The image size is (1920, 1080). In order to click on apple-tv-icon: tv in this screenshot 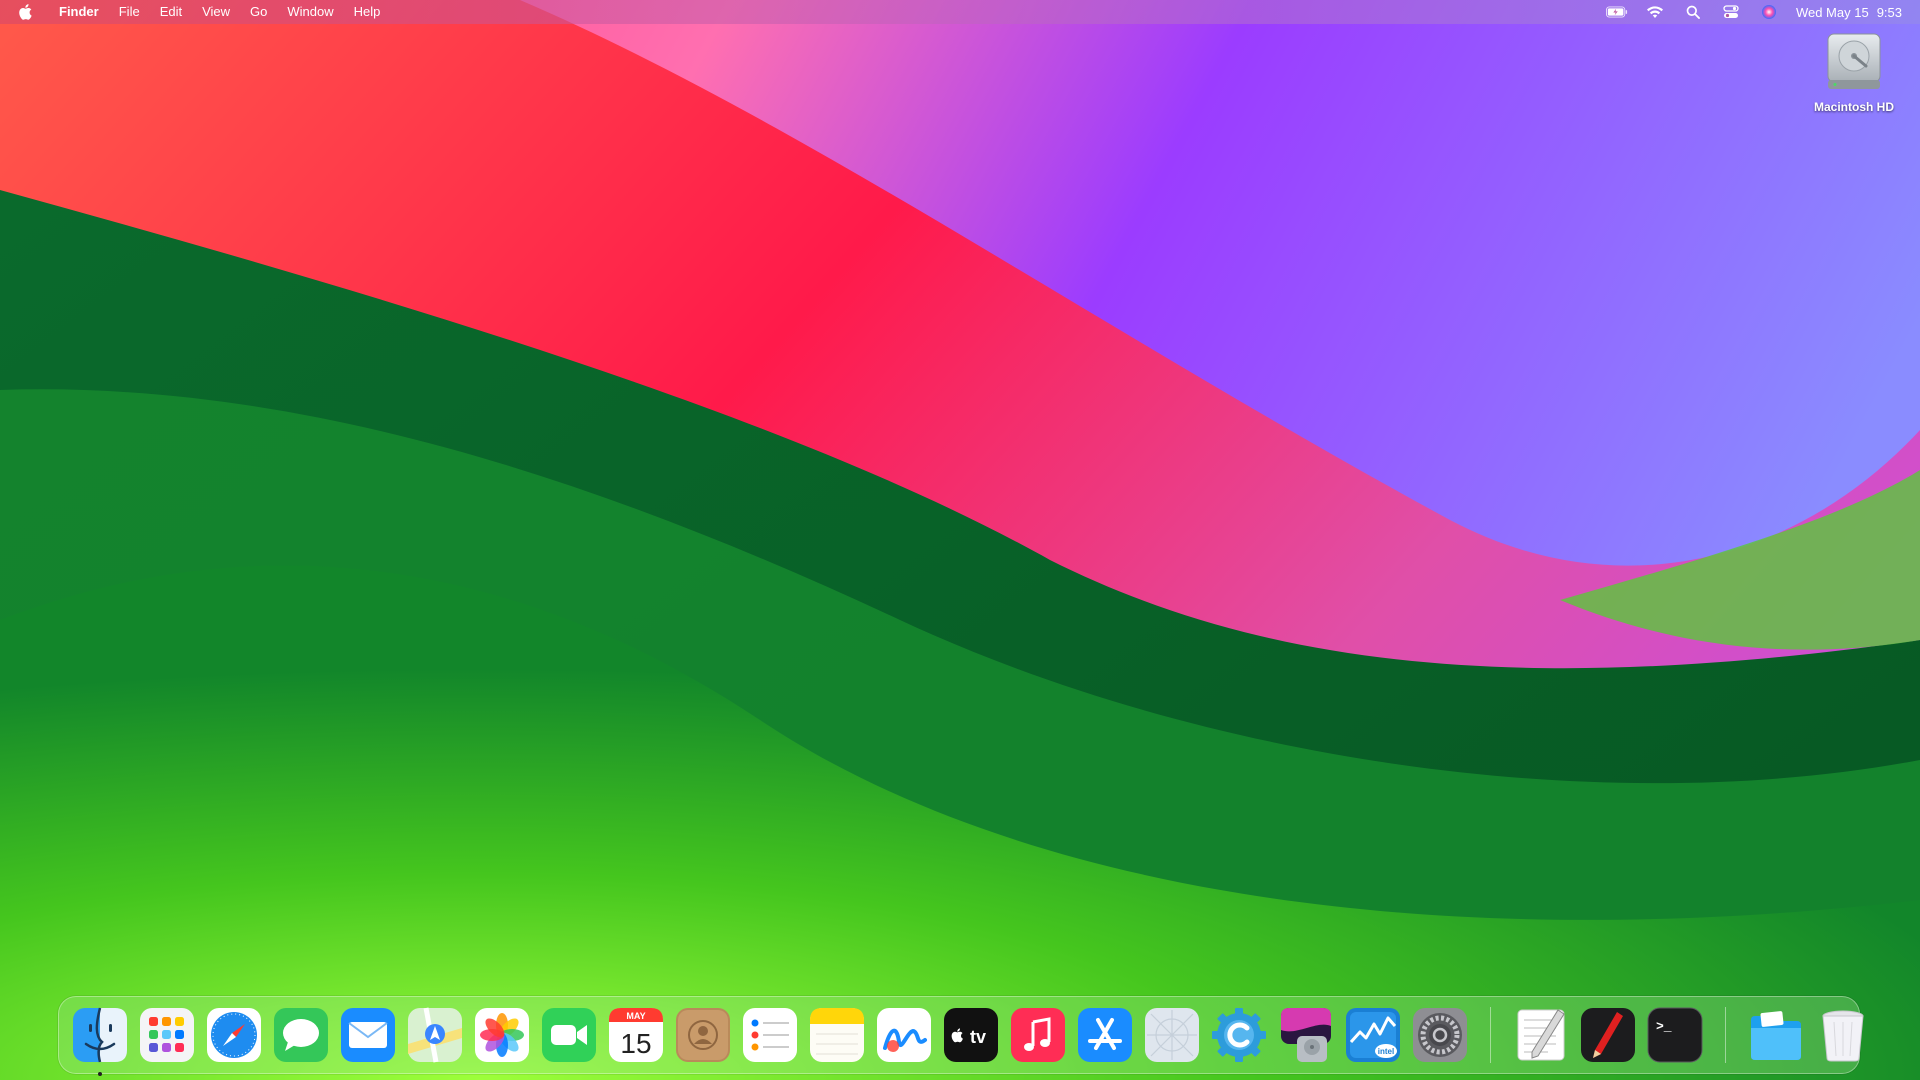, I will do `click(971, 1035)`.